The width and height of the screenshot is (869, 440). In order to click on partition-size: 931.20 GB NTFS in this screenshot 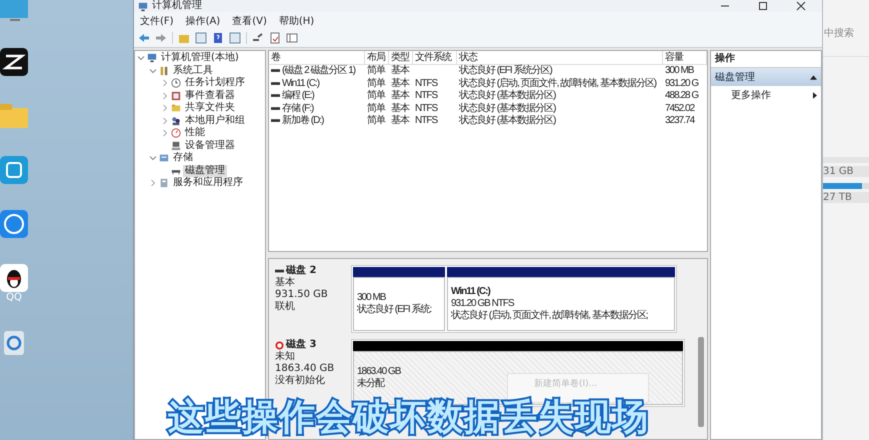, I will do `click(482, 304)`.